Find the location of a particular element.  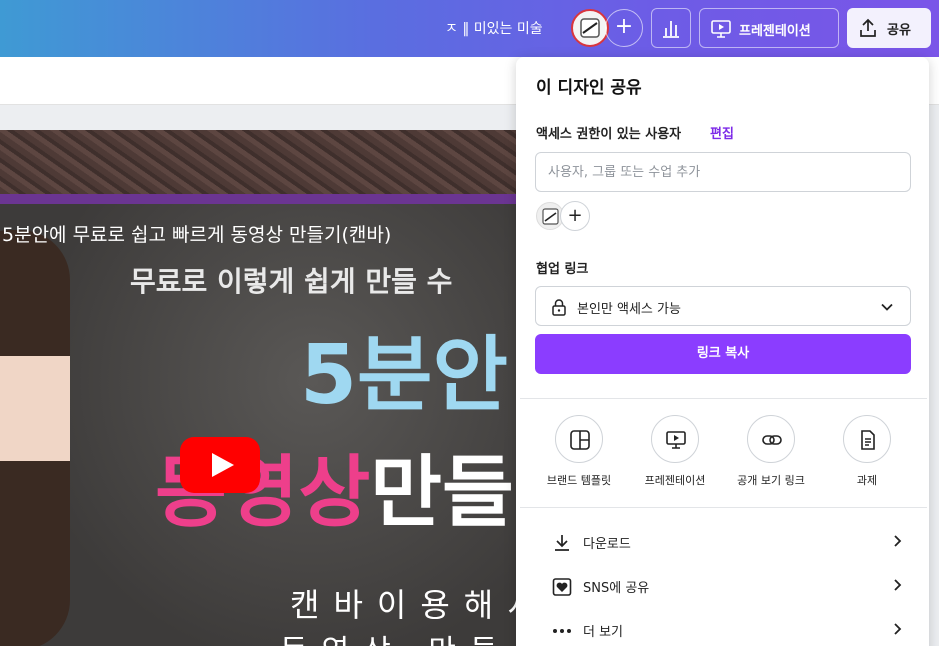

option-assignment: 과제 is located at coordinates (867, 451).